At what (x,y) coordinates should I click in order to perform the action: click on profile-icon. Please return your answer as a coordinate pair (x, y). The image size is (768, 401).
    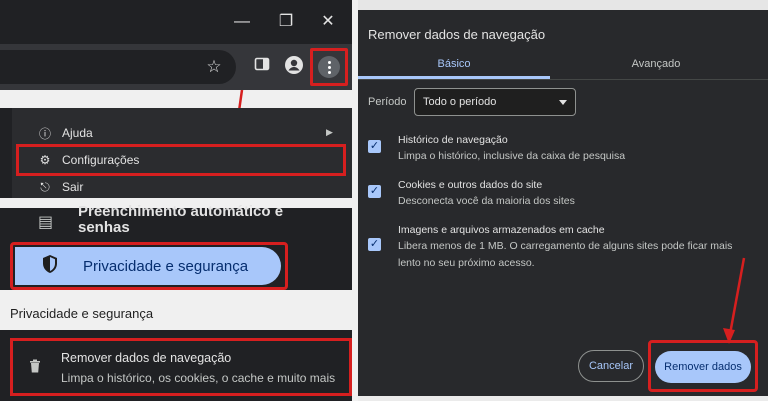
    Looking at the image, I should click on (294, 67).